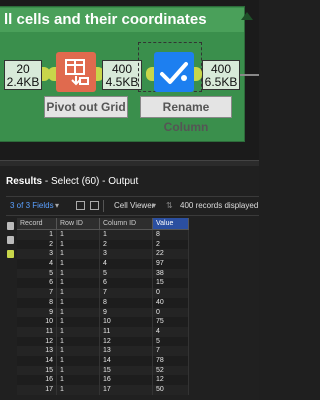 The image size is (320, 400). Describe the element at coordinates (171, 360) in the screenshot. I see `cell-value: 78` at that location.